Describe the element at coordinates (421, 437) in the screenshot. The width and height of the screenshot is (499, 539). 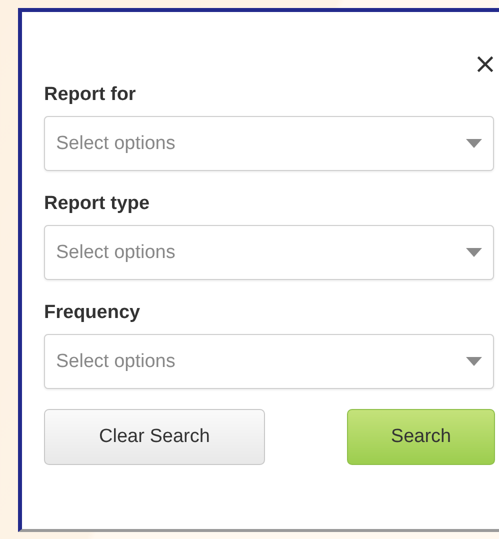
I see `search-button: Search` at that location.